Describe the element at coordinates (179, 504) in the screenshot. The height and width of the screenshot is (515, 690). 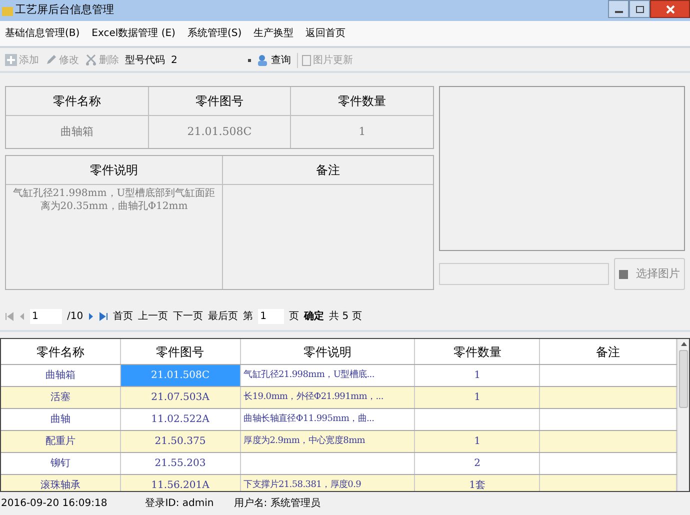
I see `login-id-text: 登录ID: admin` at that location.